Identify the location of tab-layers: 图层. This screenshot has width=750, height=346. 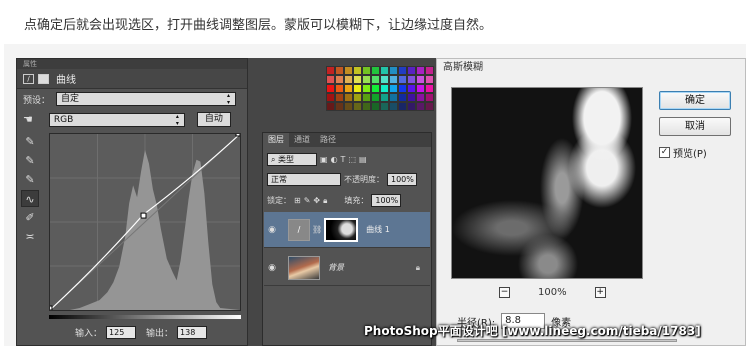
(276, 140).